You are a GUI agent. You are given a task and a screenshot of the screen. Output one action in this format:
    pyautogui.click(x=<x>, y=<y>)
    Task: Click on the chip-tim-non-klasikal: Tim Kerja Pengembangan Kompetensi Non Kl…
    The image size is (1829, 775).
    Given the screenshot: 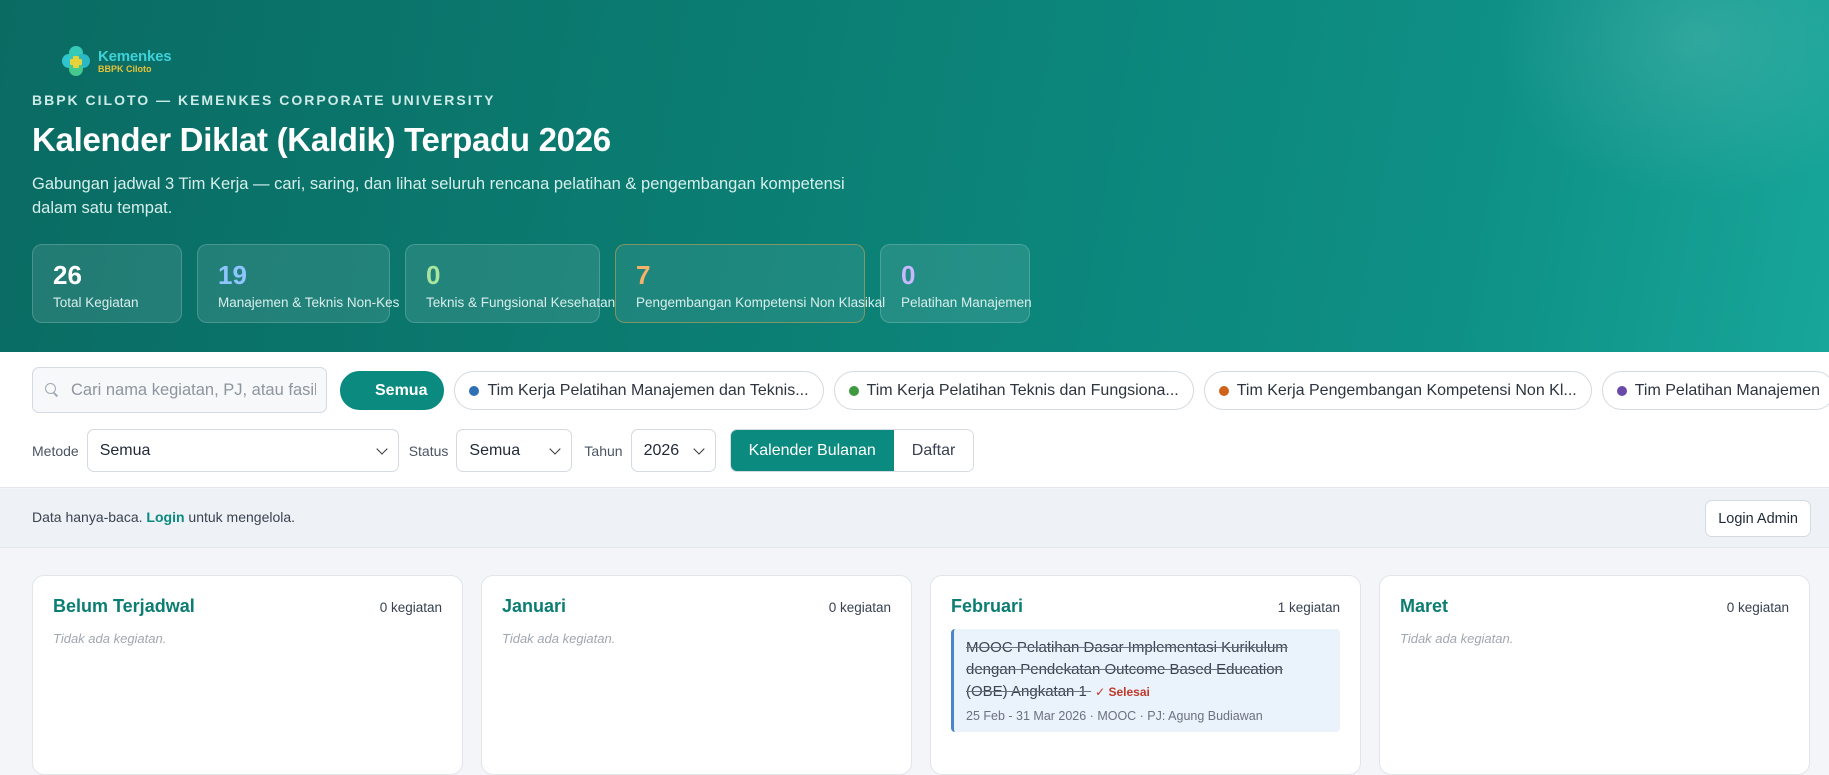 What is the action you would take?
    pyautogui.click(x=1397, y=390)
    